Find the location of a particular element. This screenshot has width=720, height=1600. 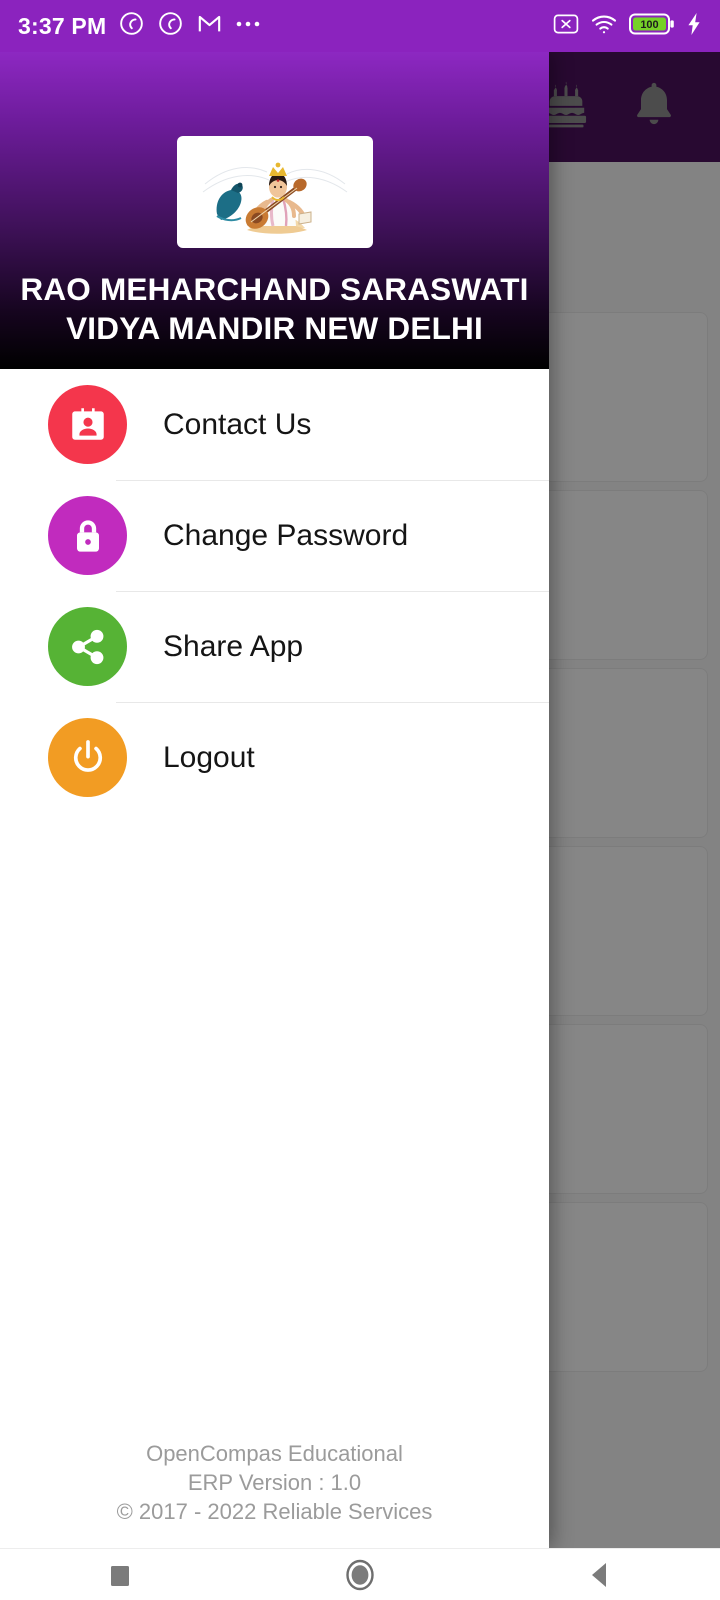

svg-text: 100 is located at coordinates (649, 24).